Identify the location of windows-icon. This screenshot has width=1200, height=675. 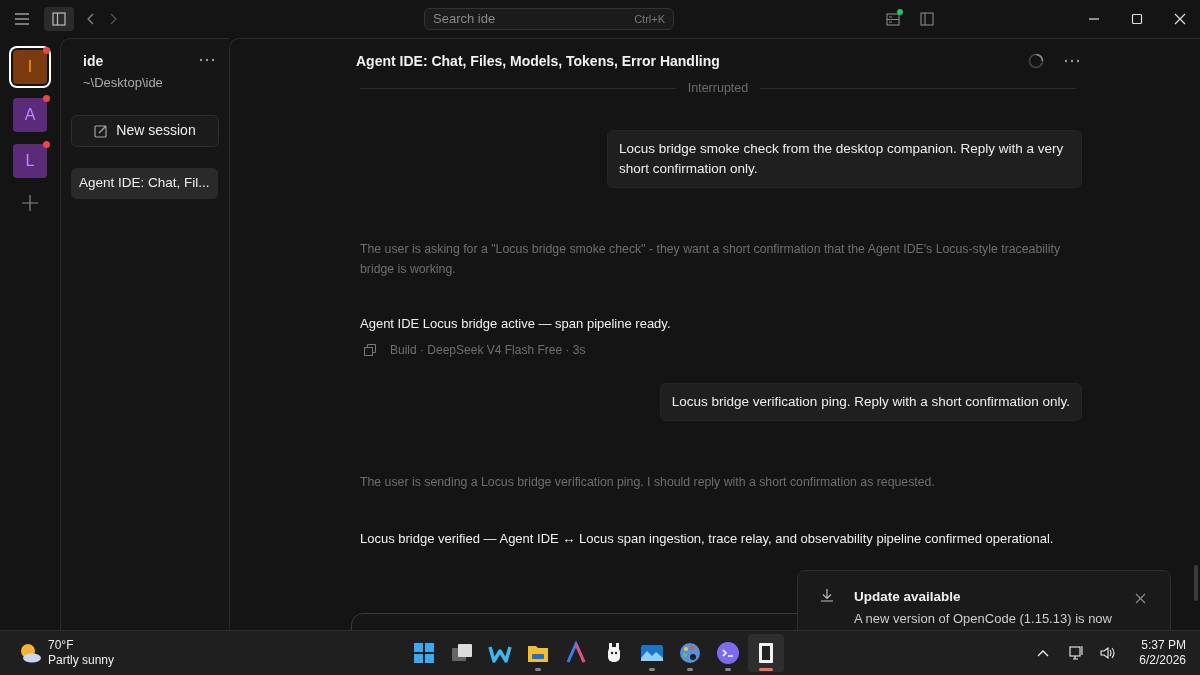
(424, 653).